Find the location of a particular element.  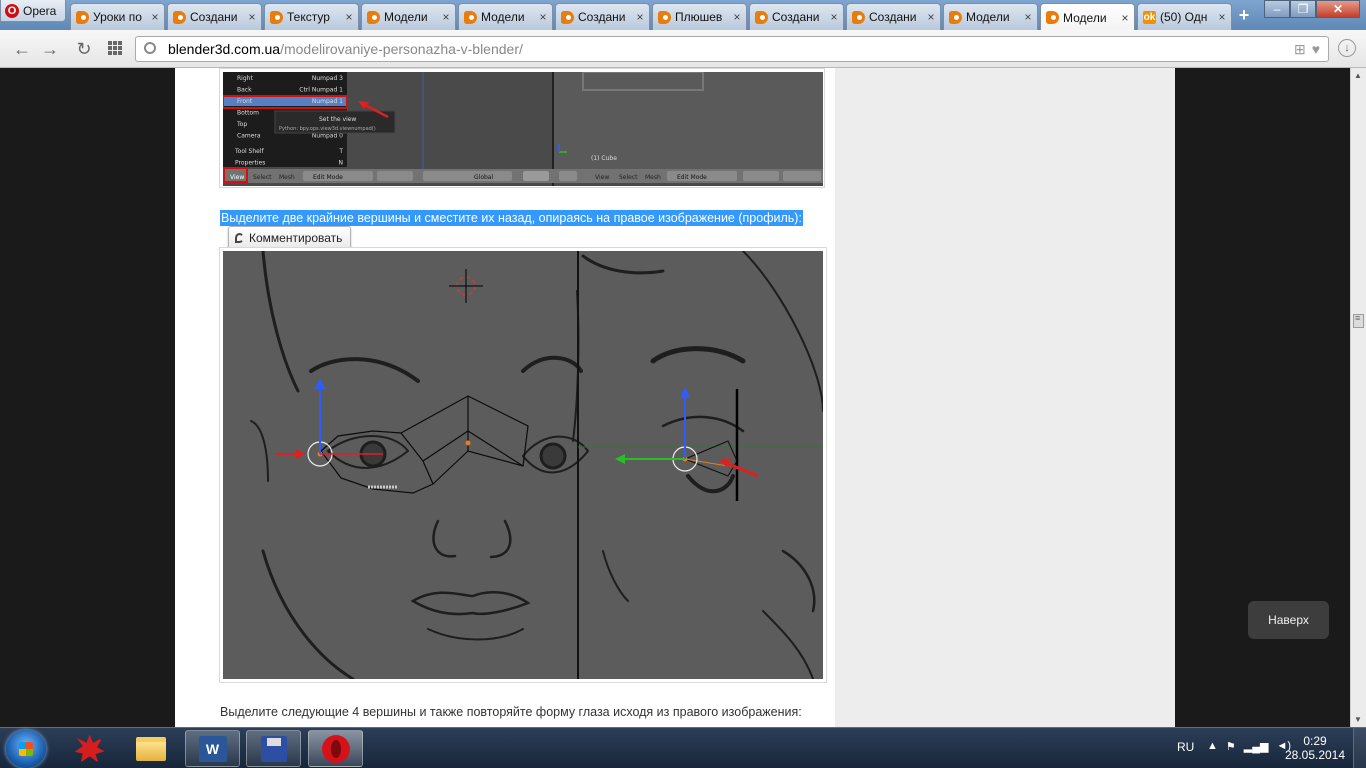

menu-item-shortcut: N is located at coordinates (341, 163).